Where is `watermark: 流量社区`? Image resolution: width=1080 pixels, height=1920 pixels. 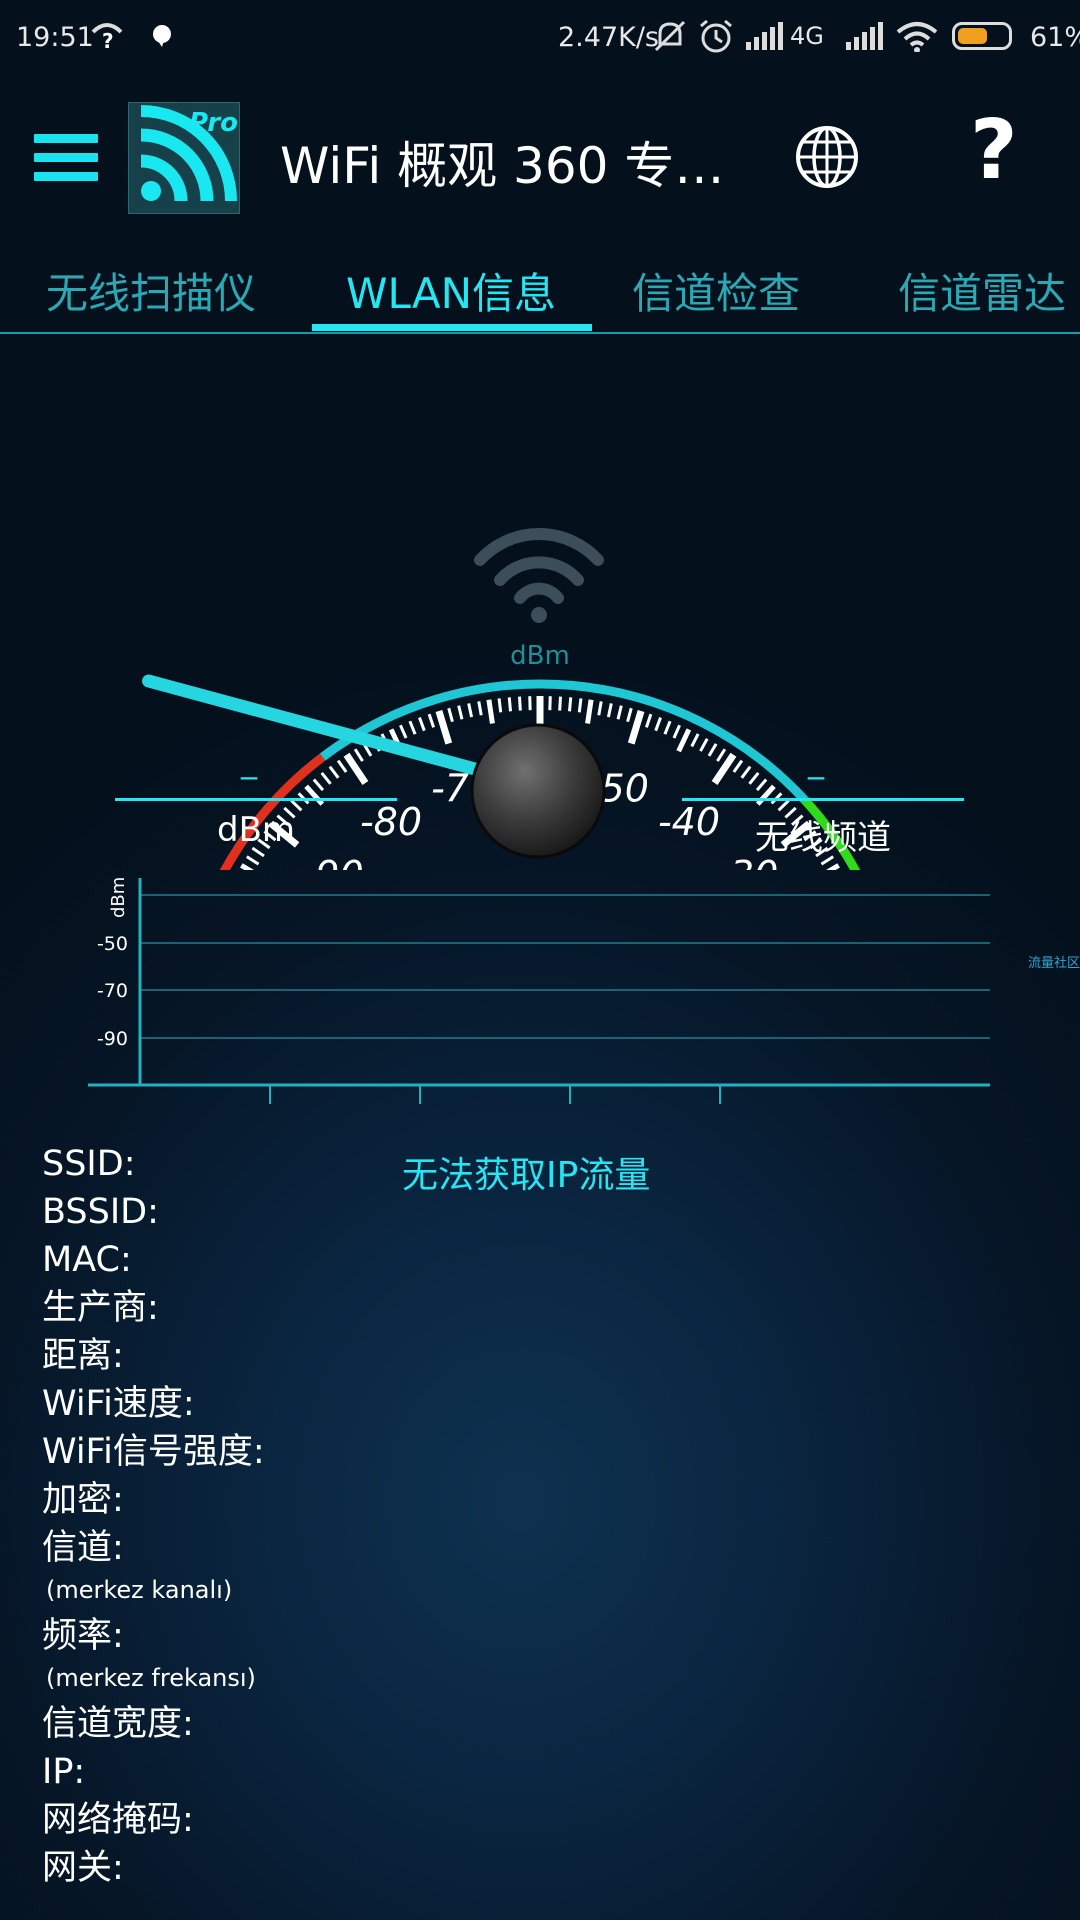
watermark: 流量社区 is located at coordinates (1054, 963).